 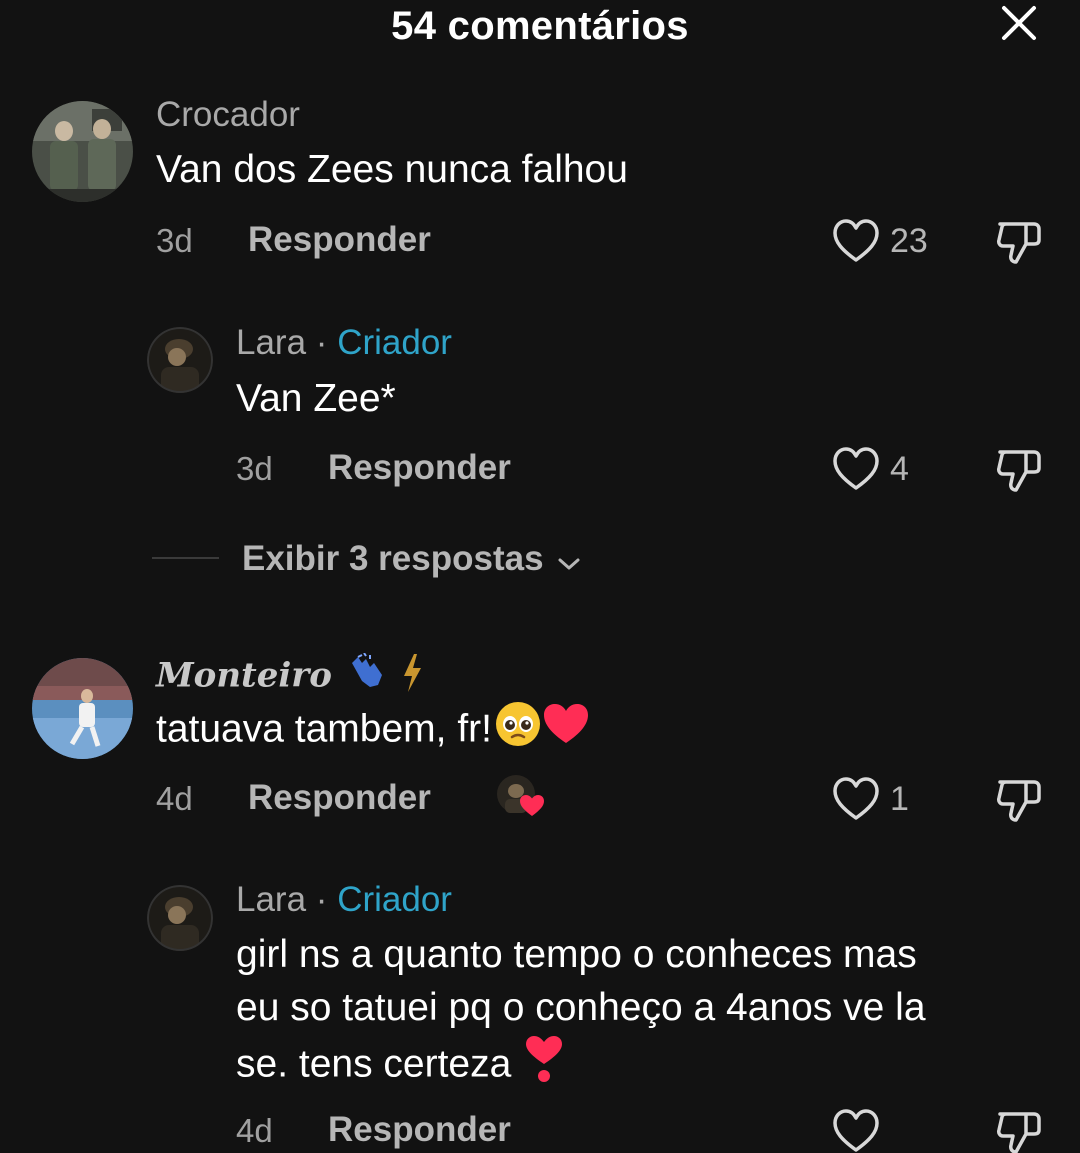 What do you see at coordinates (393, 558) in the screenshot?
I see `view-replies-label: Exibir 3 respostas` at bounding box center [393, 558].